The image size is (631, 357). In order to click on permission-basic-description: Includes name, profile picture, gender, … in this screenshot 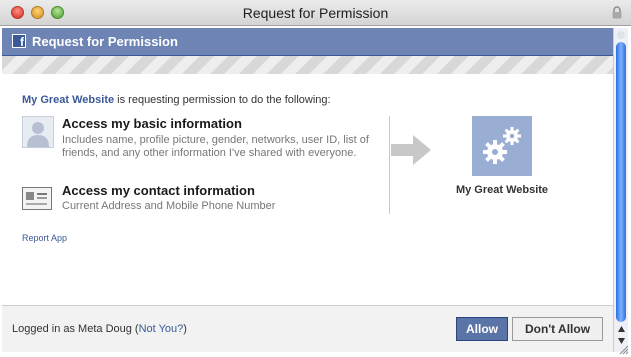, I will do `click(215, 146)`.